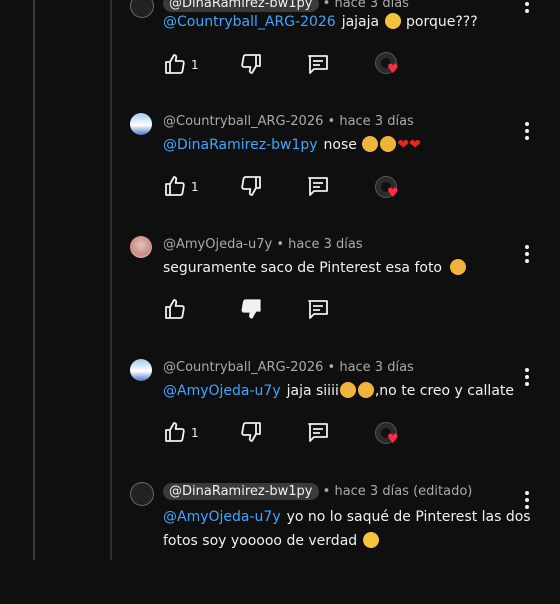 The width and height of the screenshot is (560, 604). I want to click on laughing-emoji-icon, so click(392, 21).